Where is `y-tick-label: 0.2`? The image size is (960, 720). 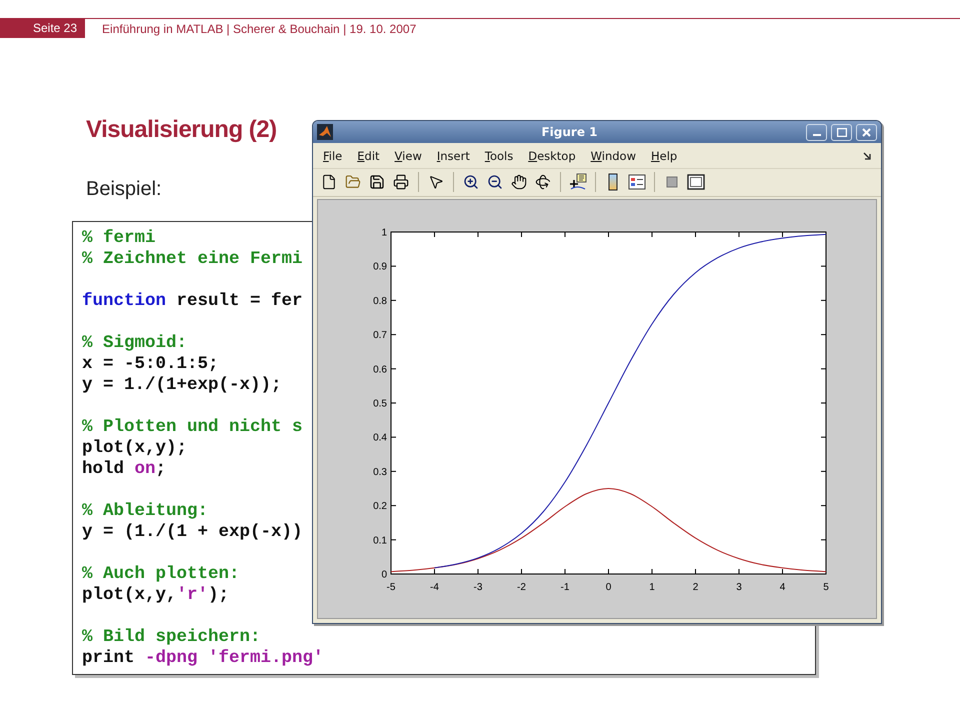
y-tick-label: 0.2 is located at coordinates (380, 506).